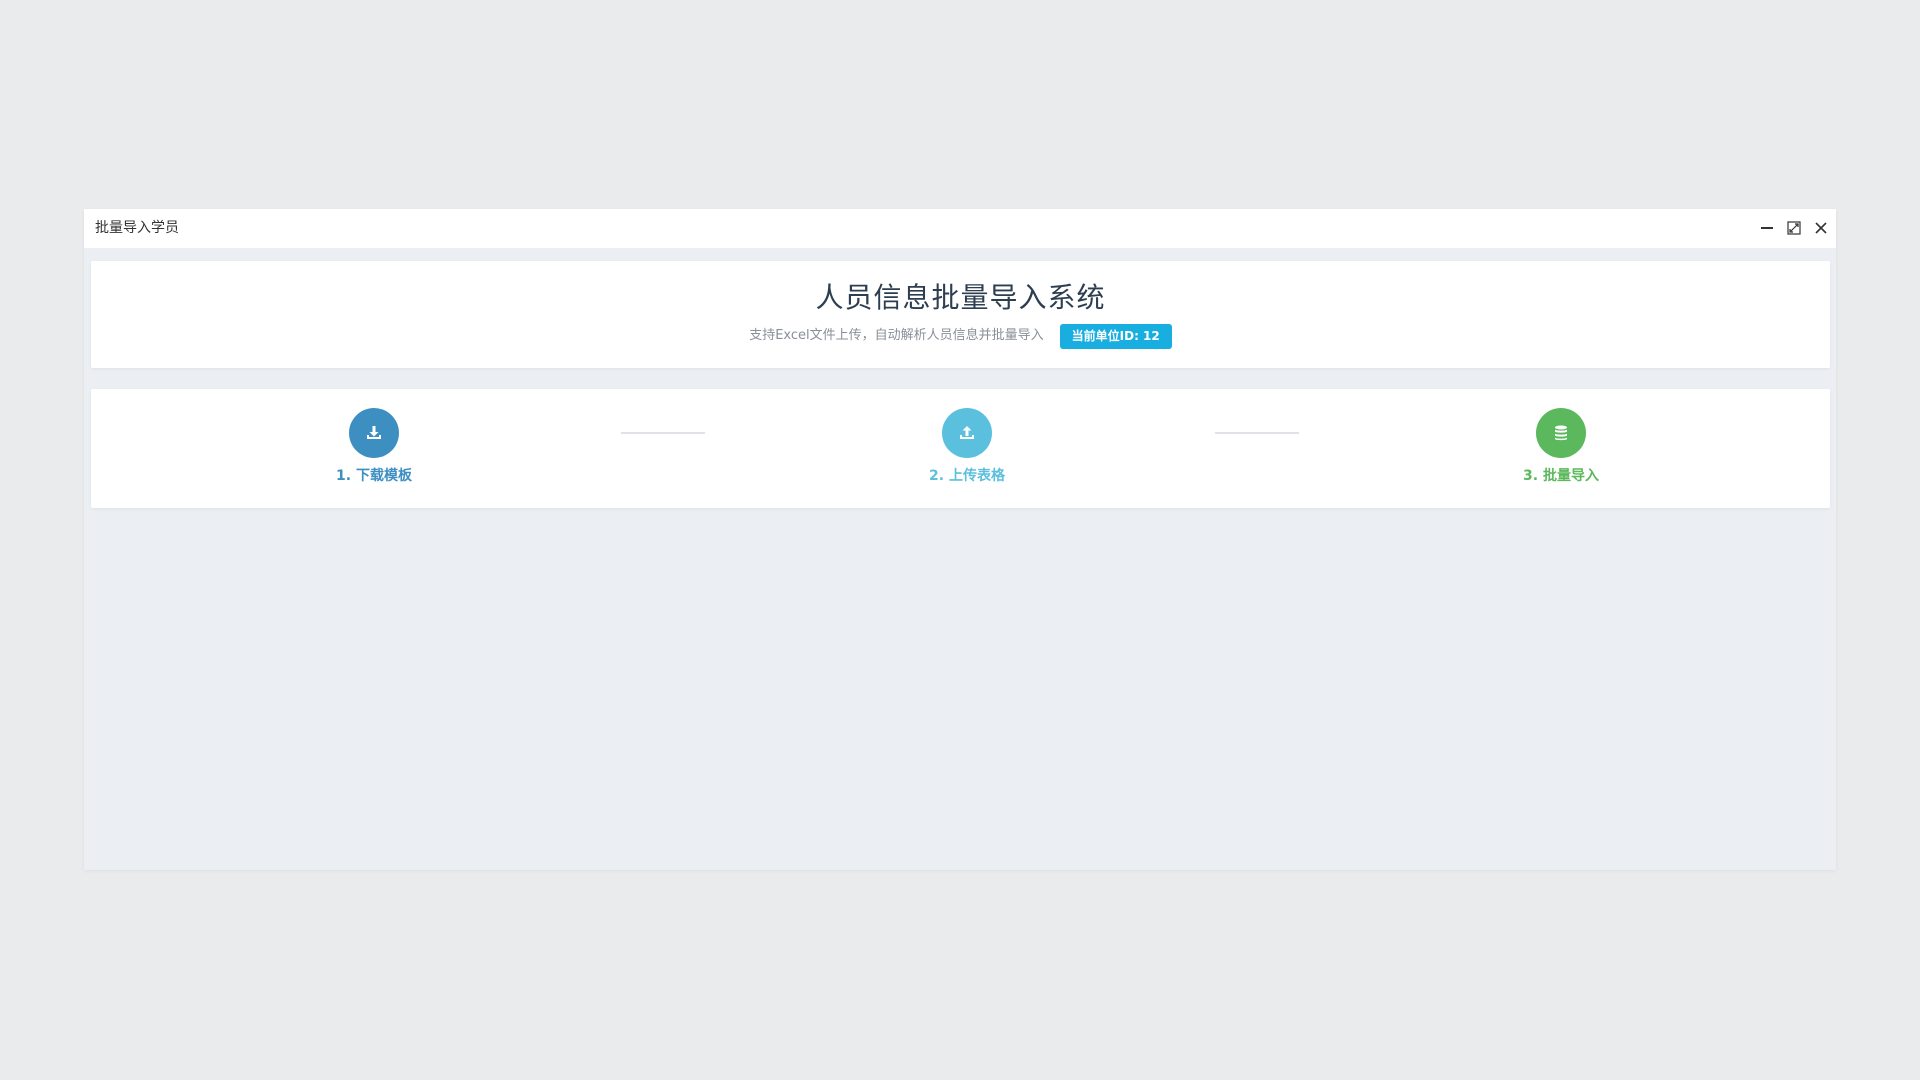  I want to click on close-button, so click(1821, 228).